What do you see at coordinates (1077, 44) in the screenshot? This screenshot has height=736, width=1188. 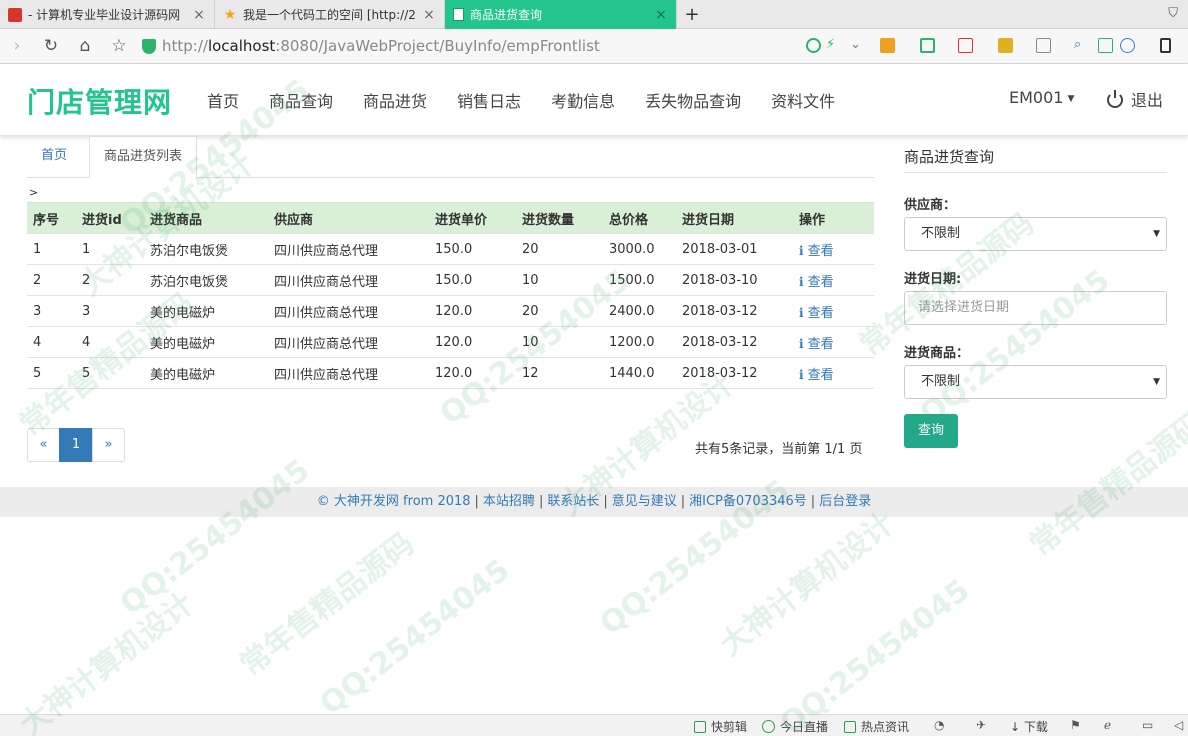 I see `search-icon: ⌕` at bounding box center [1077, 44].